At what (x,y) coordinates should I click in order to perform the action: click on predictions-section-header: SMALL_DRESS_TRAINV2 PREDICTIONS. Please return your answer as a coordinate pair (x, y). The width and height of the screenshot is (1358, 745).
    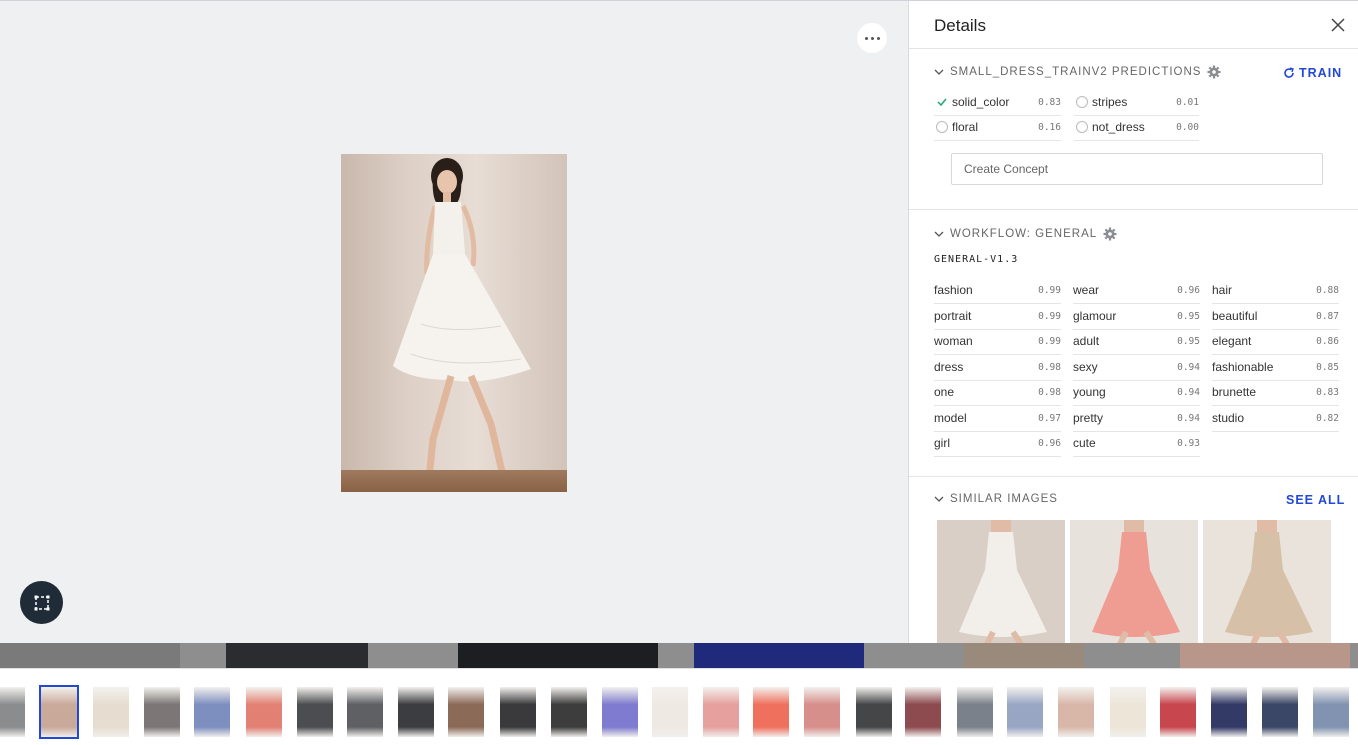
    Looking at the image, I should click on (1077, 72).